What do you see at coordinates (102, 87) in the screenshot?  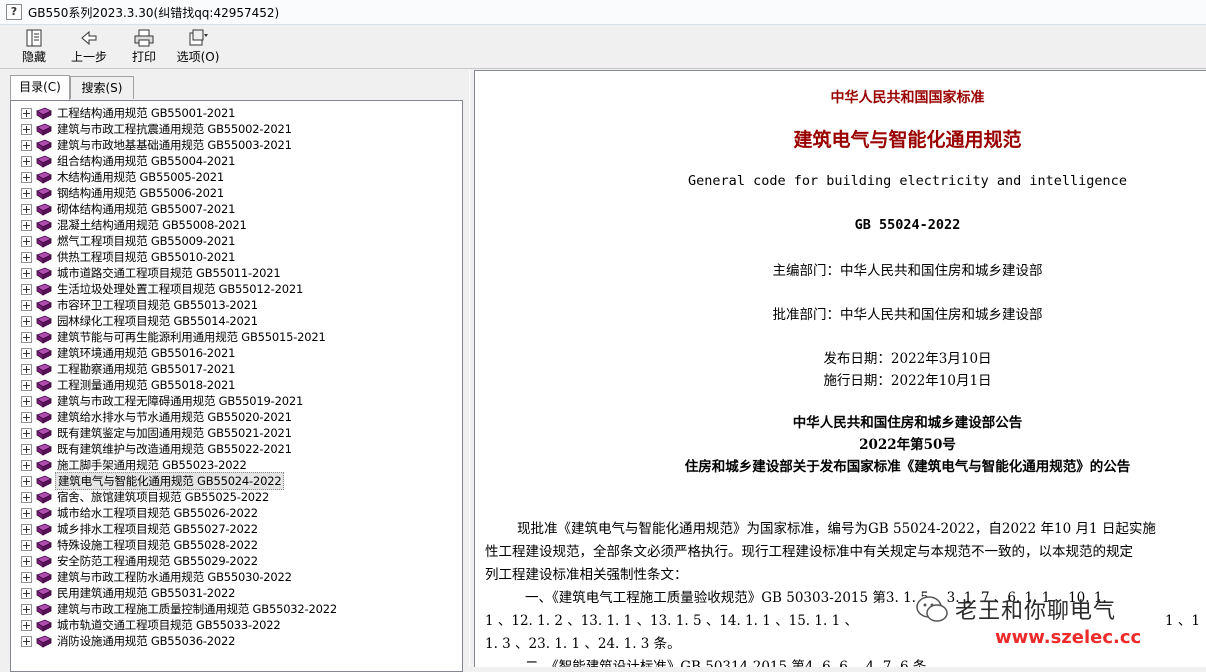 I see `tab-search: 搜索(S)` at bounding box center [102, 87].